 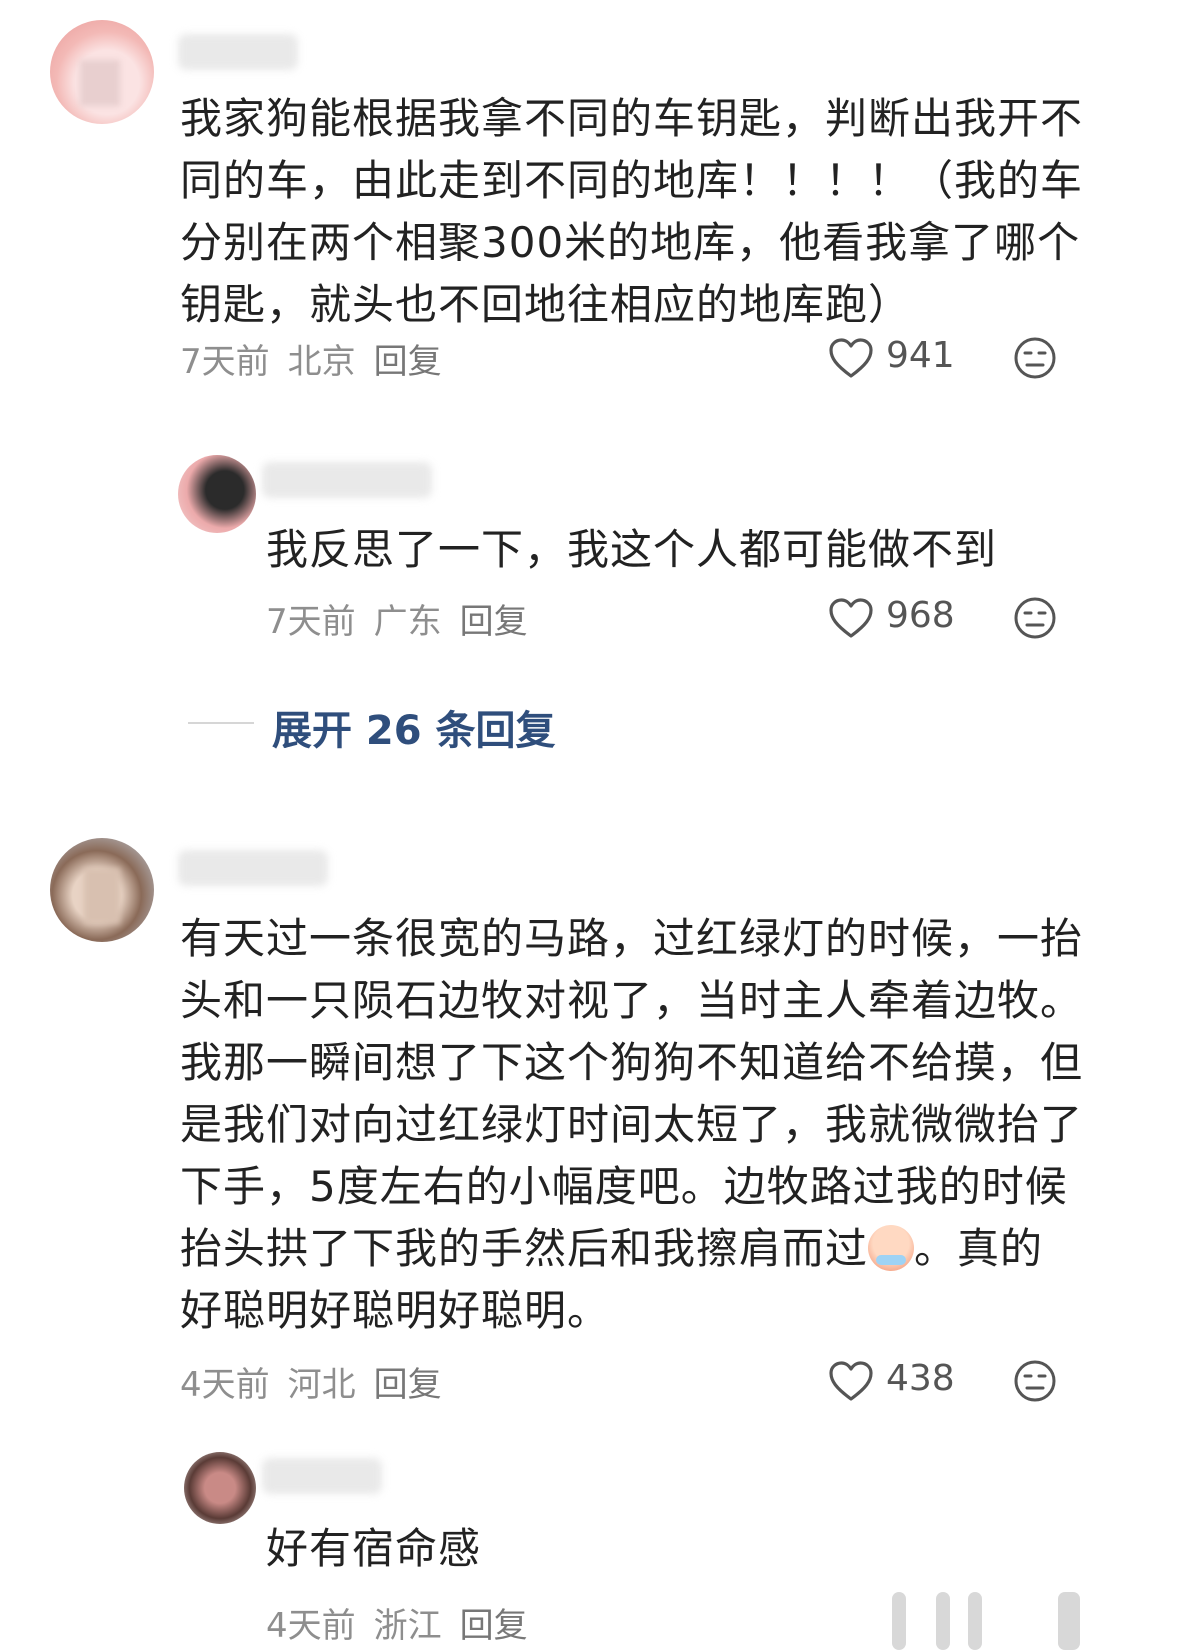 I want to click on expand-replies-button: 展开 26 条回复, so click(x=414, y=727).